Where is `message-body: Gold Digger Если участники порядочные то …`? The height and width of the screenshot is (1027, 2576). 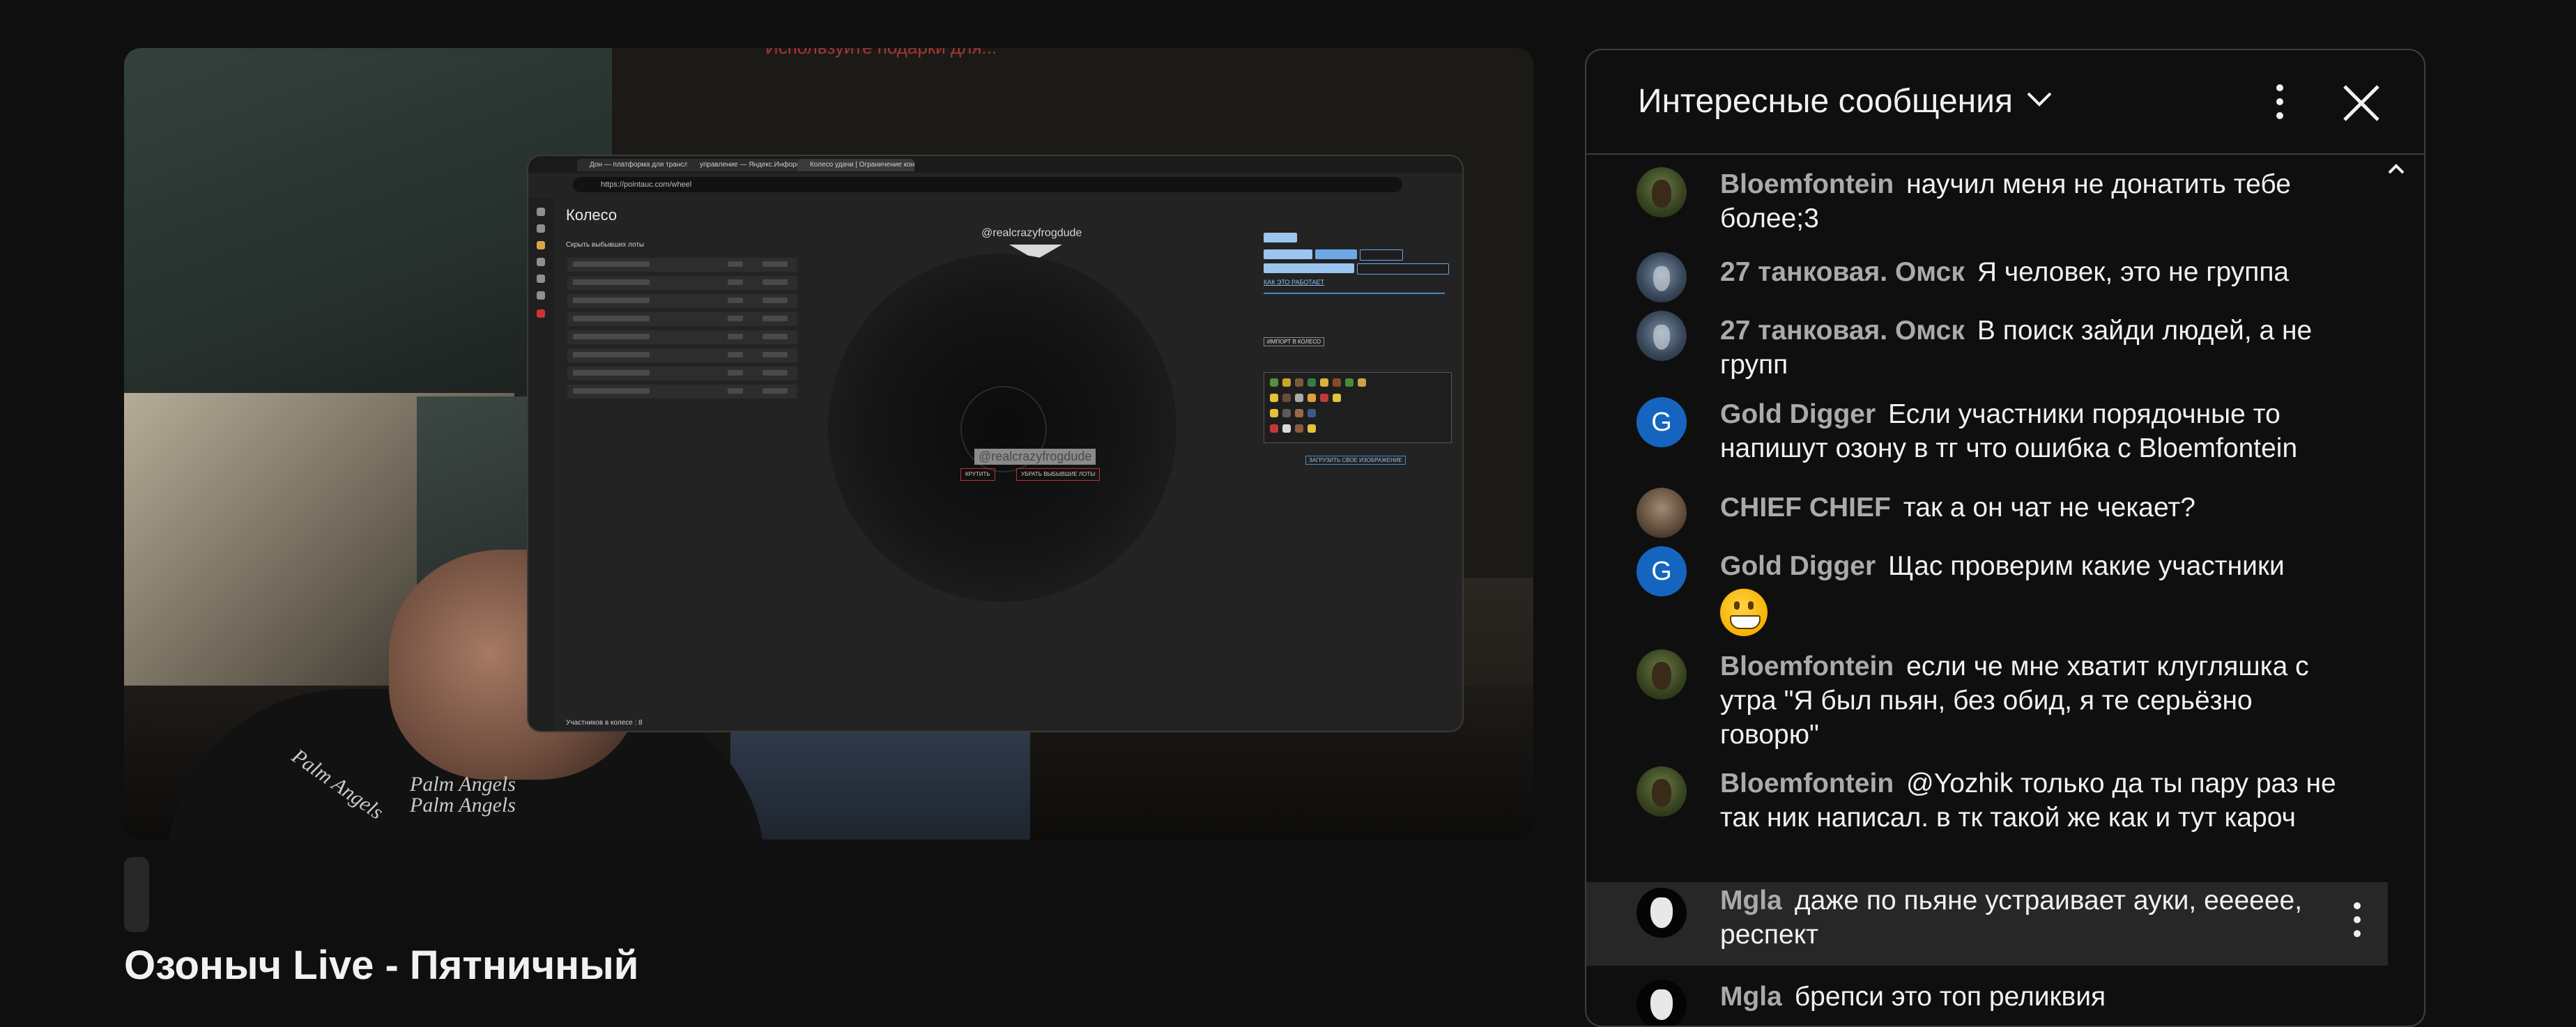 message-body: Gold Digger Если участники порядочные то … is located at coordinates (2033, 431).